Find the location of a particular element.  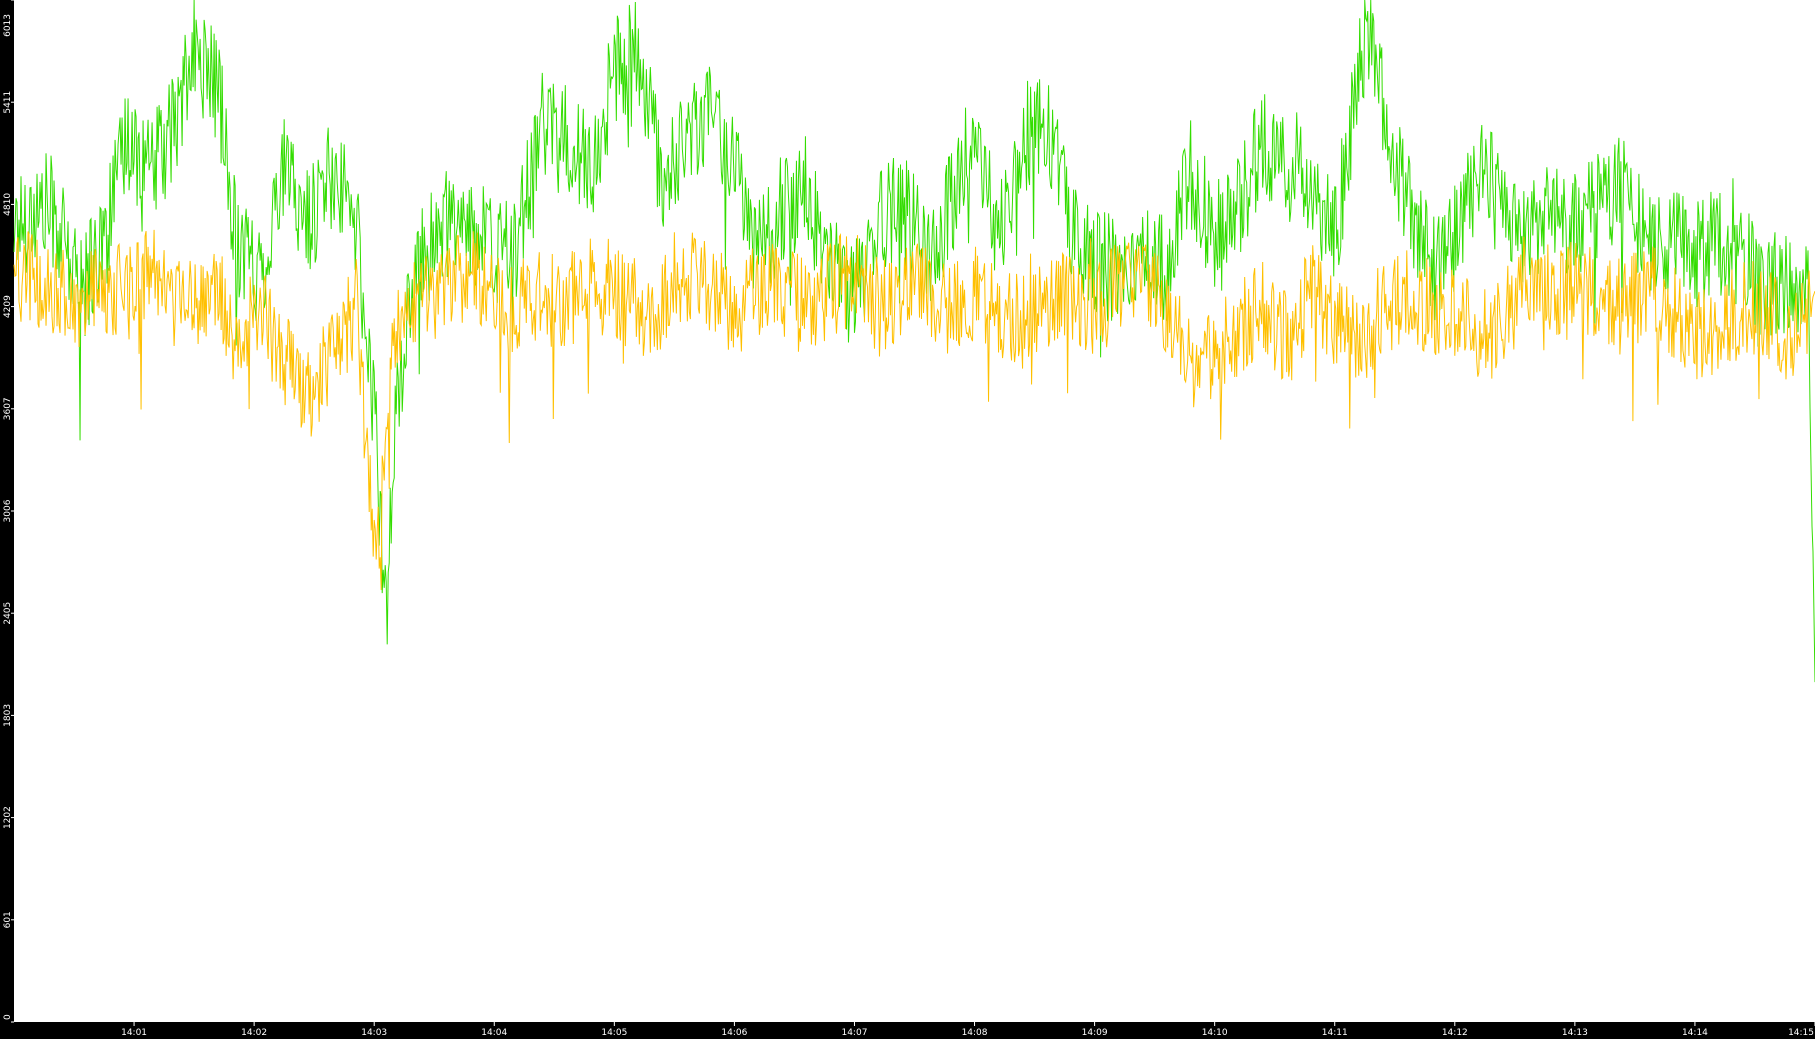

x-tick-label: 14:11 is located at coordinates (1335, 1033).